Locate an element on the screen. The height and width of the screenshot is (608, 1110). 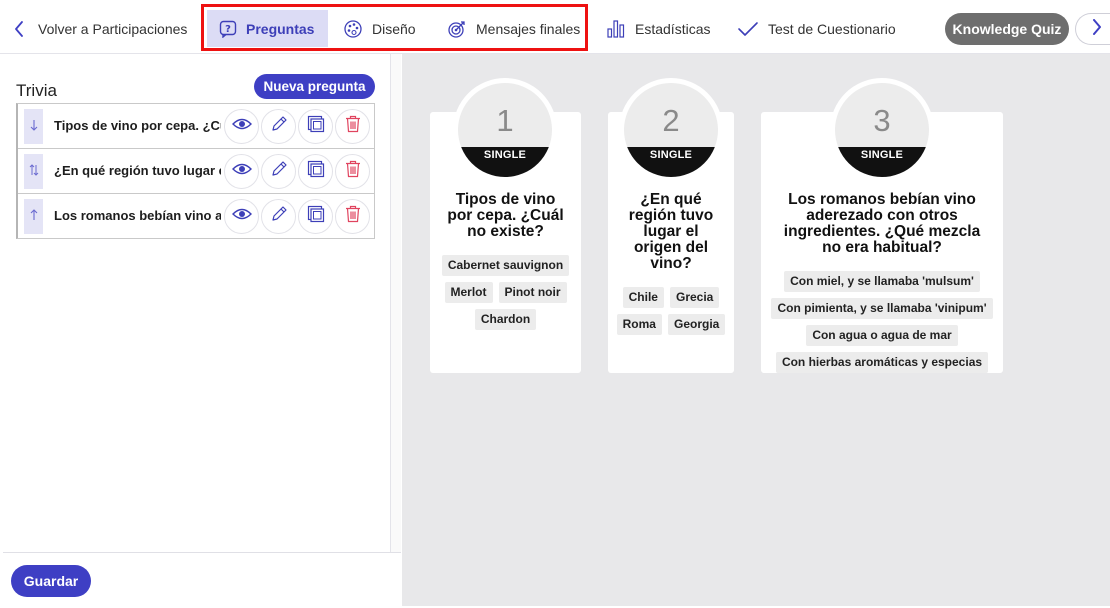
answer-option: Con pimienta, y se llamaba 'vinipum' is located at coordinates (882, 308).